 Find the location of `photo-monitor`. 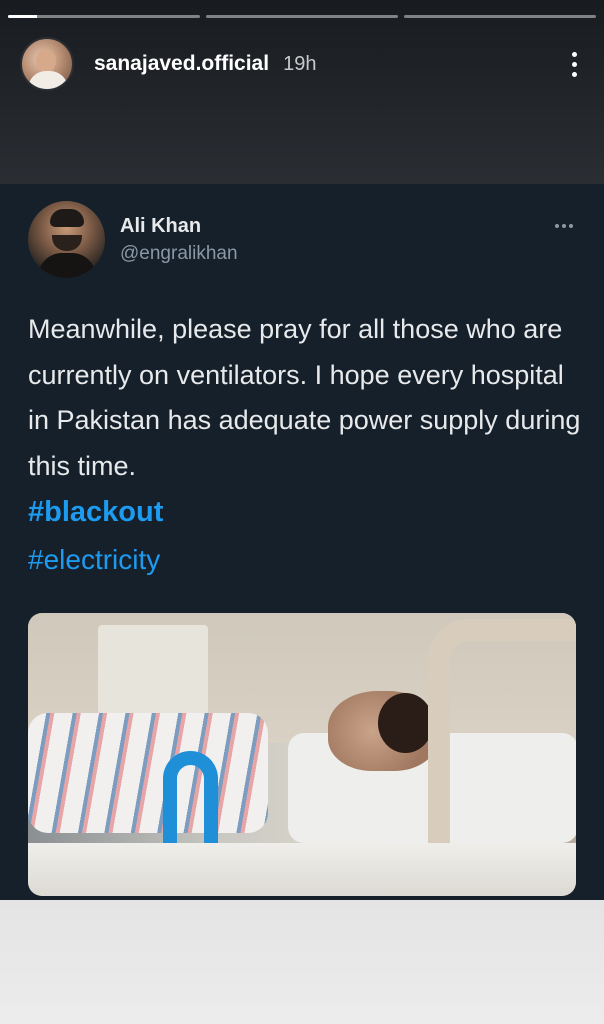

photo-monitor is located at coordinates (153, 670).